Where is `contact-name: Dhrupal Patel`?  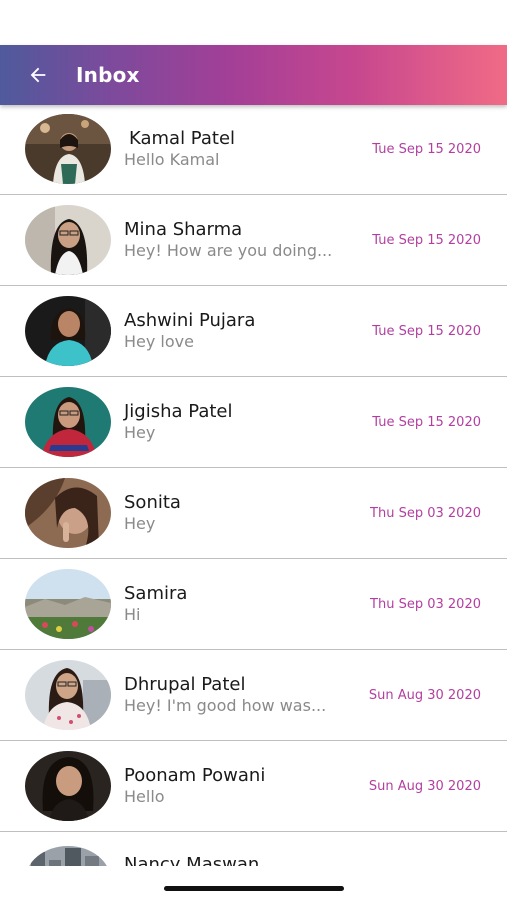
contact-name: Dhrupal Patel is located at coordinates (185, 684).